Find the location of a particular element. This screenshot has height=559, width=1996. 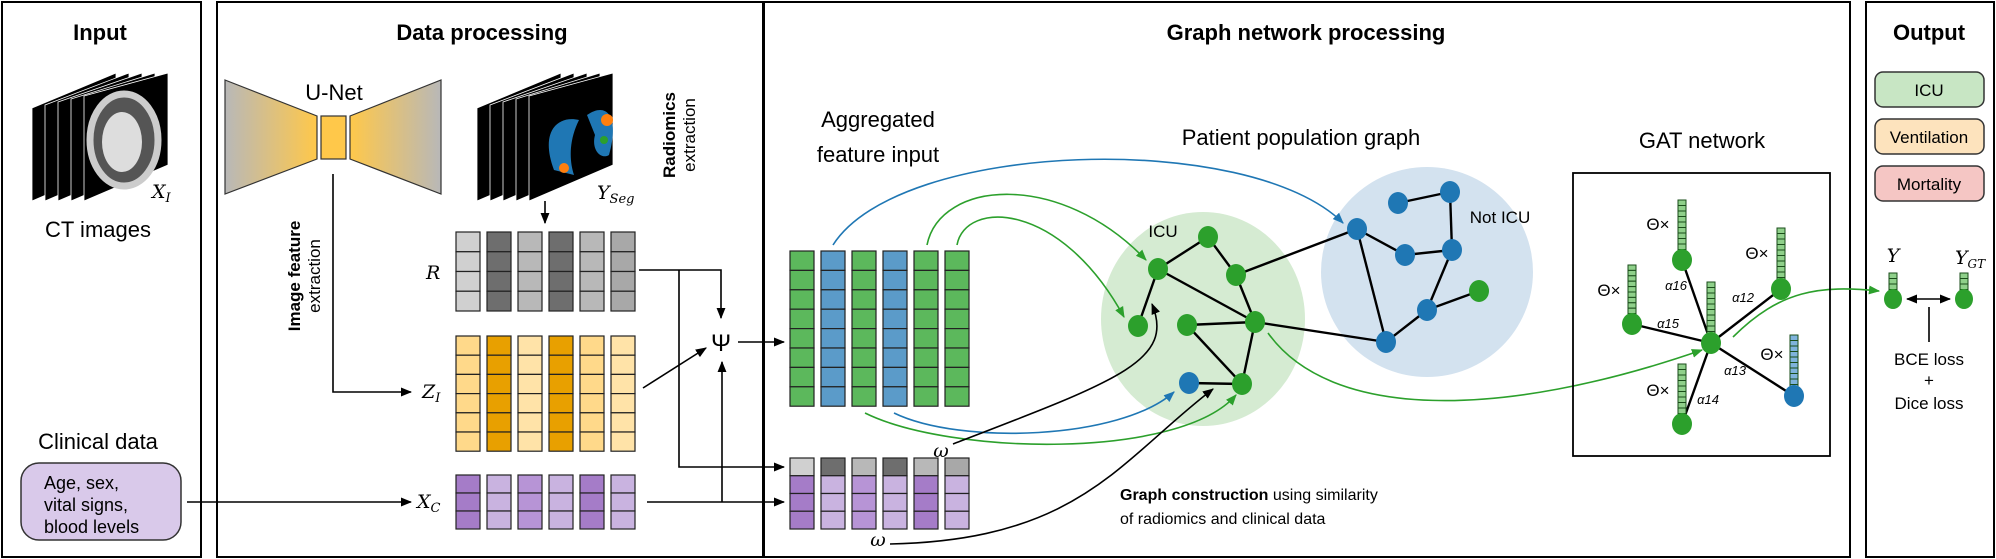

unet-bottleneck is located at coordinates (333, 137).